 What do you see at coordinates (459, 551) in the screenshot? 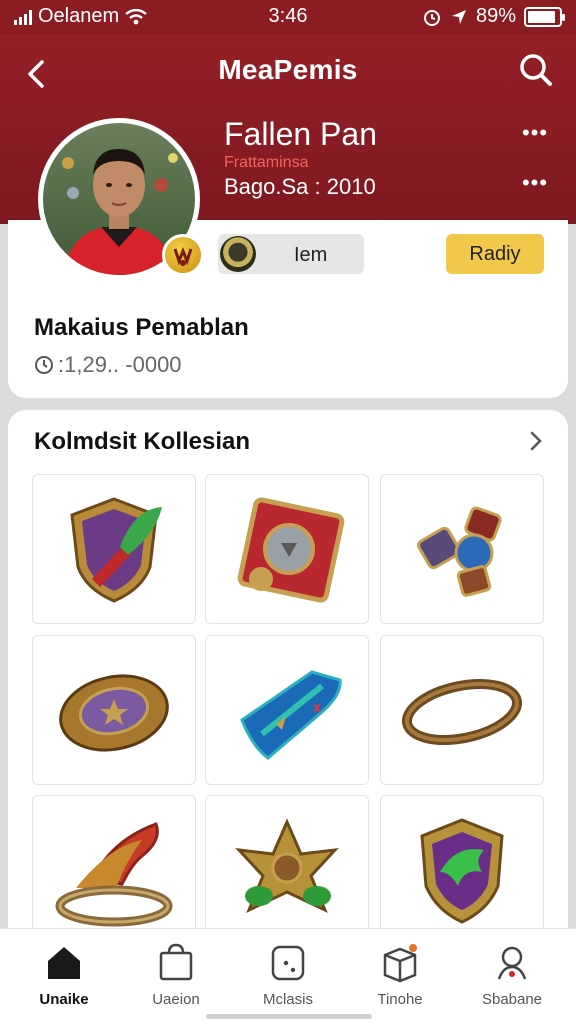
I see `crossed-hammers-icon` at bounding box center [459, 551].